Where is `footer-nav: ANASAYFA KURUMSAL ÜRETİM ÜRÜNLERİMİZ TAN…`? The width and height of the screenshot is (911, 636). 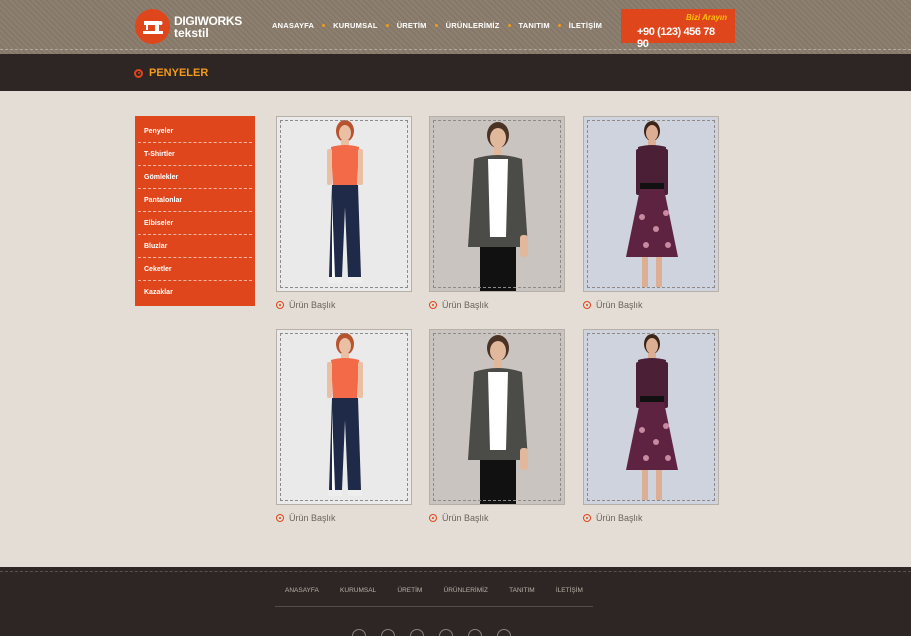 footer-nav: ANASAYFA KURUMSAL ÜRETİM ÜRÜNLERİMİZ TAN… is located at coordinates (434, 597).